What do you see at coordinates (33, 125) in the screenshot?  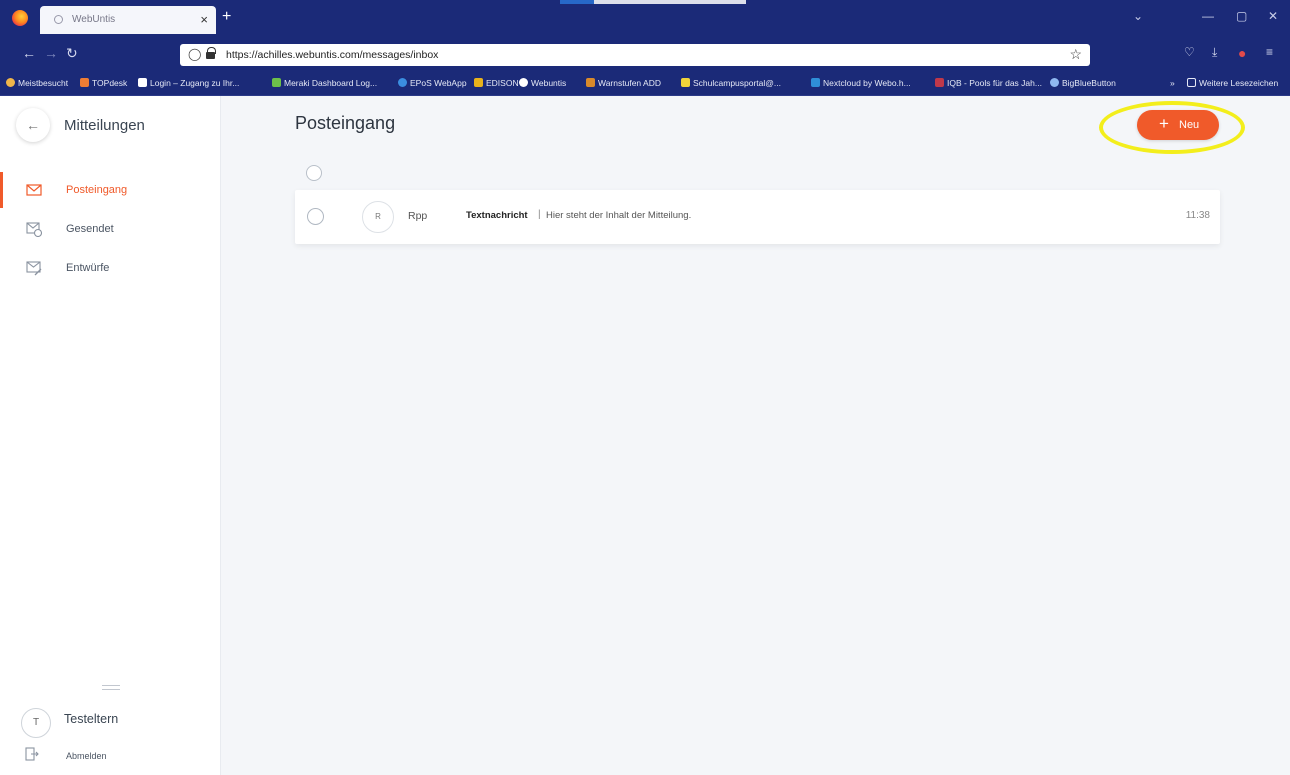 I see `back-button: ←` at bounding box center [33, 125].